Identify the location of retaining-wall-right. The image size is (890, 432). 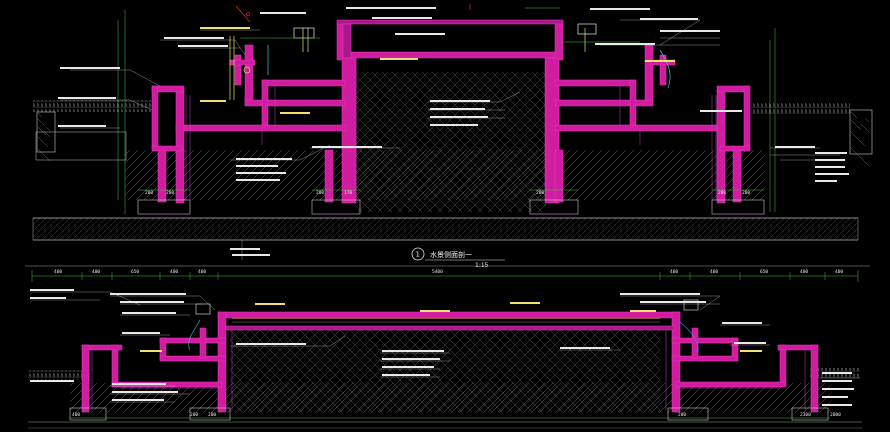
(861, 132).